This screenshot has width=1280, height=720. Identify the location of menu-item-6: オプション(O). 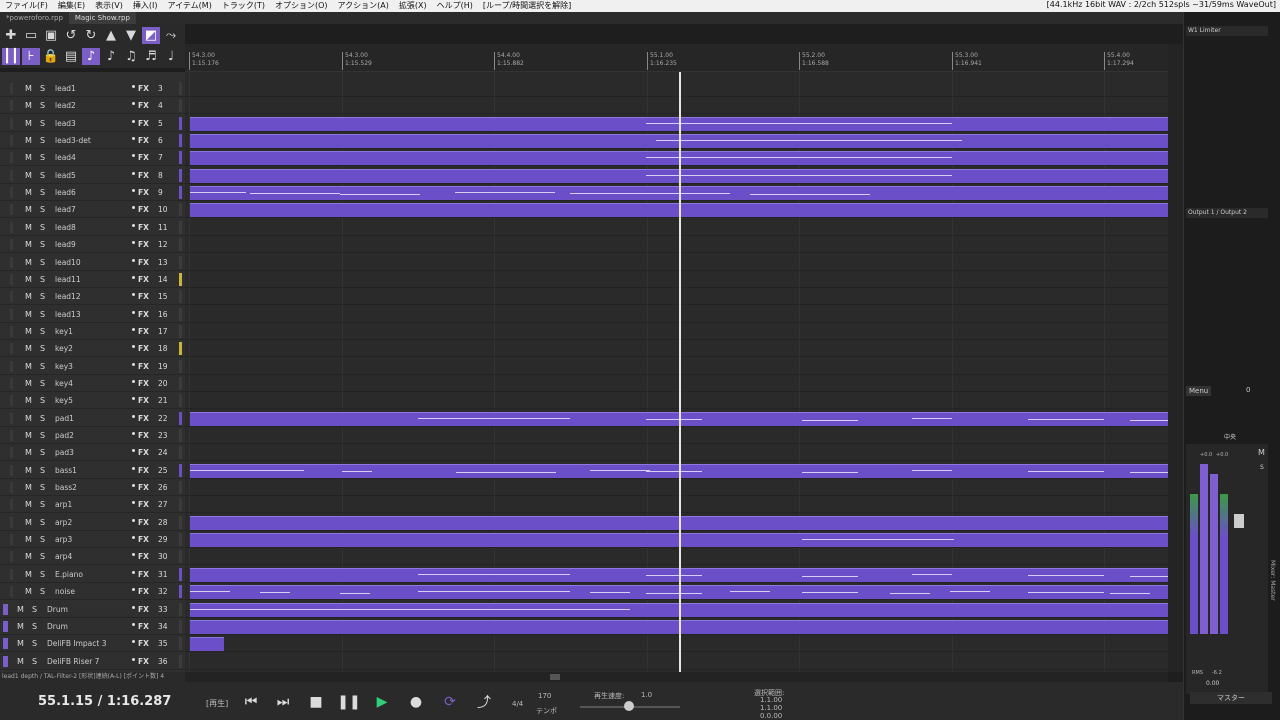
(301, 6).